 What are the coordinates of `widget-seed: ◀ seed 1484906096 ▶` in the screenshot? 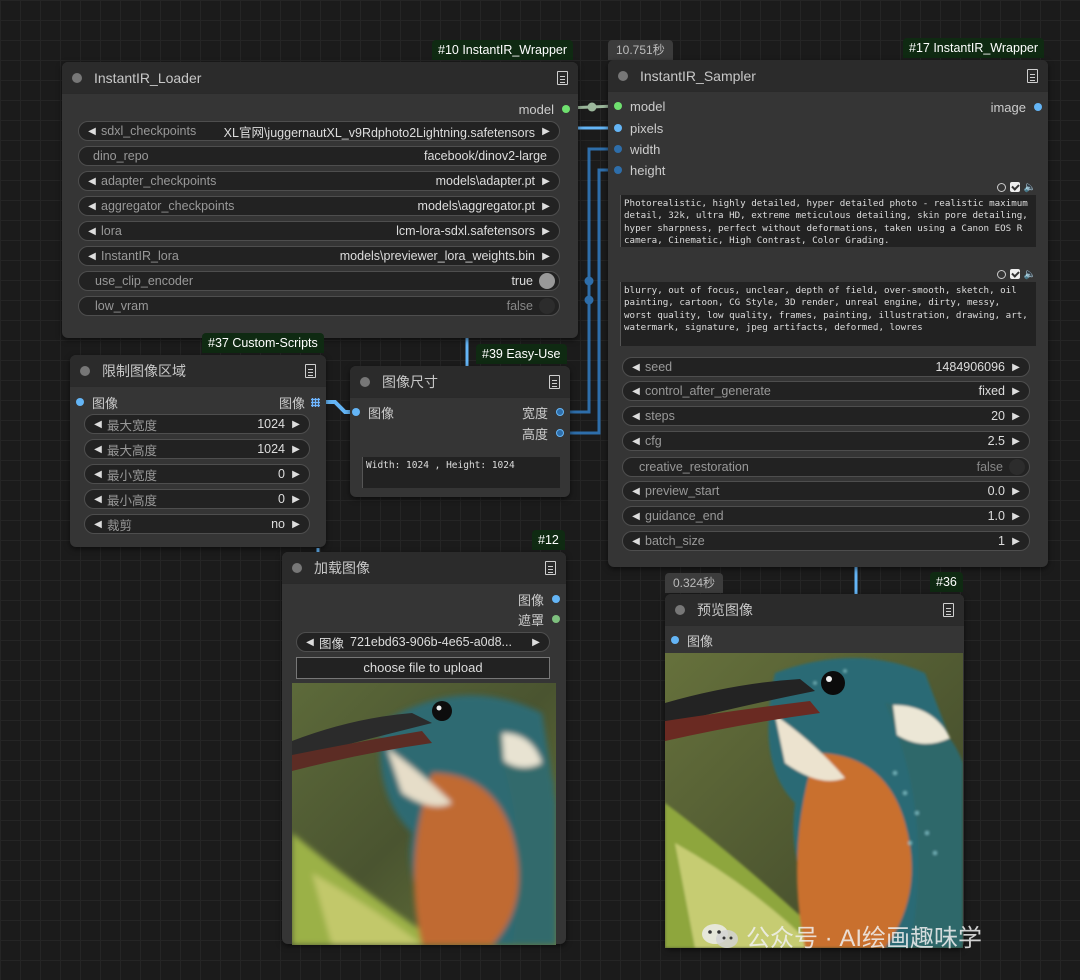 It's located at (826, 367).